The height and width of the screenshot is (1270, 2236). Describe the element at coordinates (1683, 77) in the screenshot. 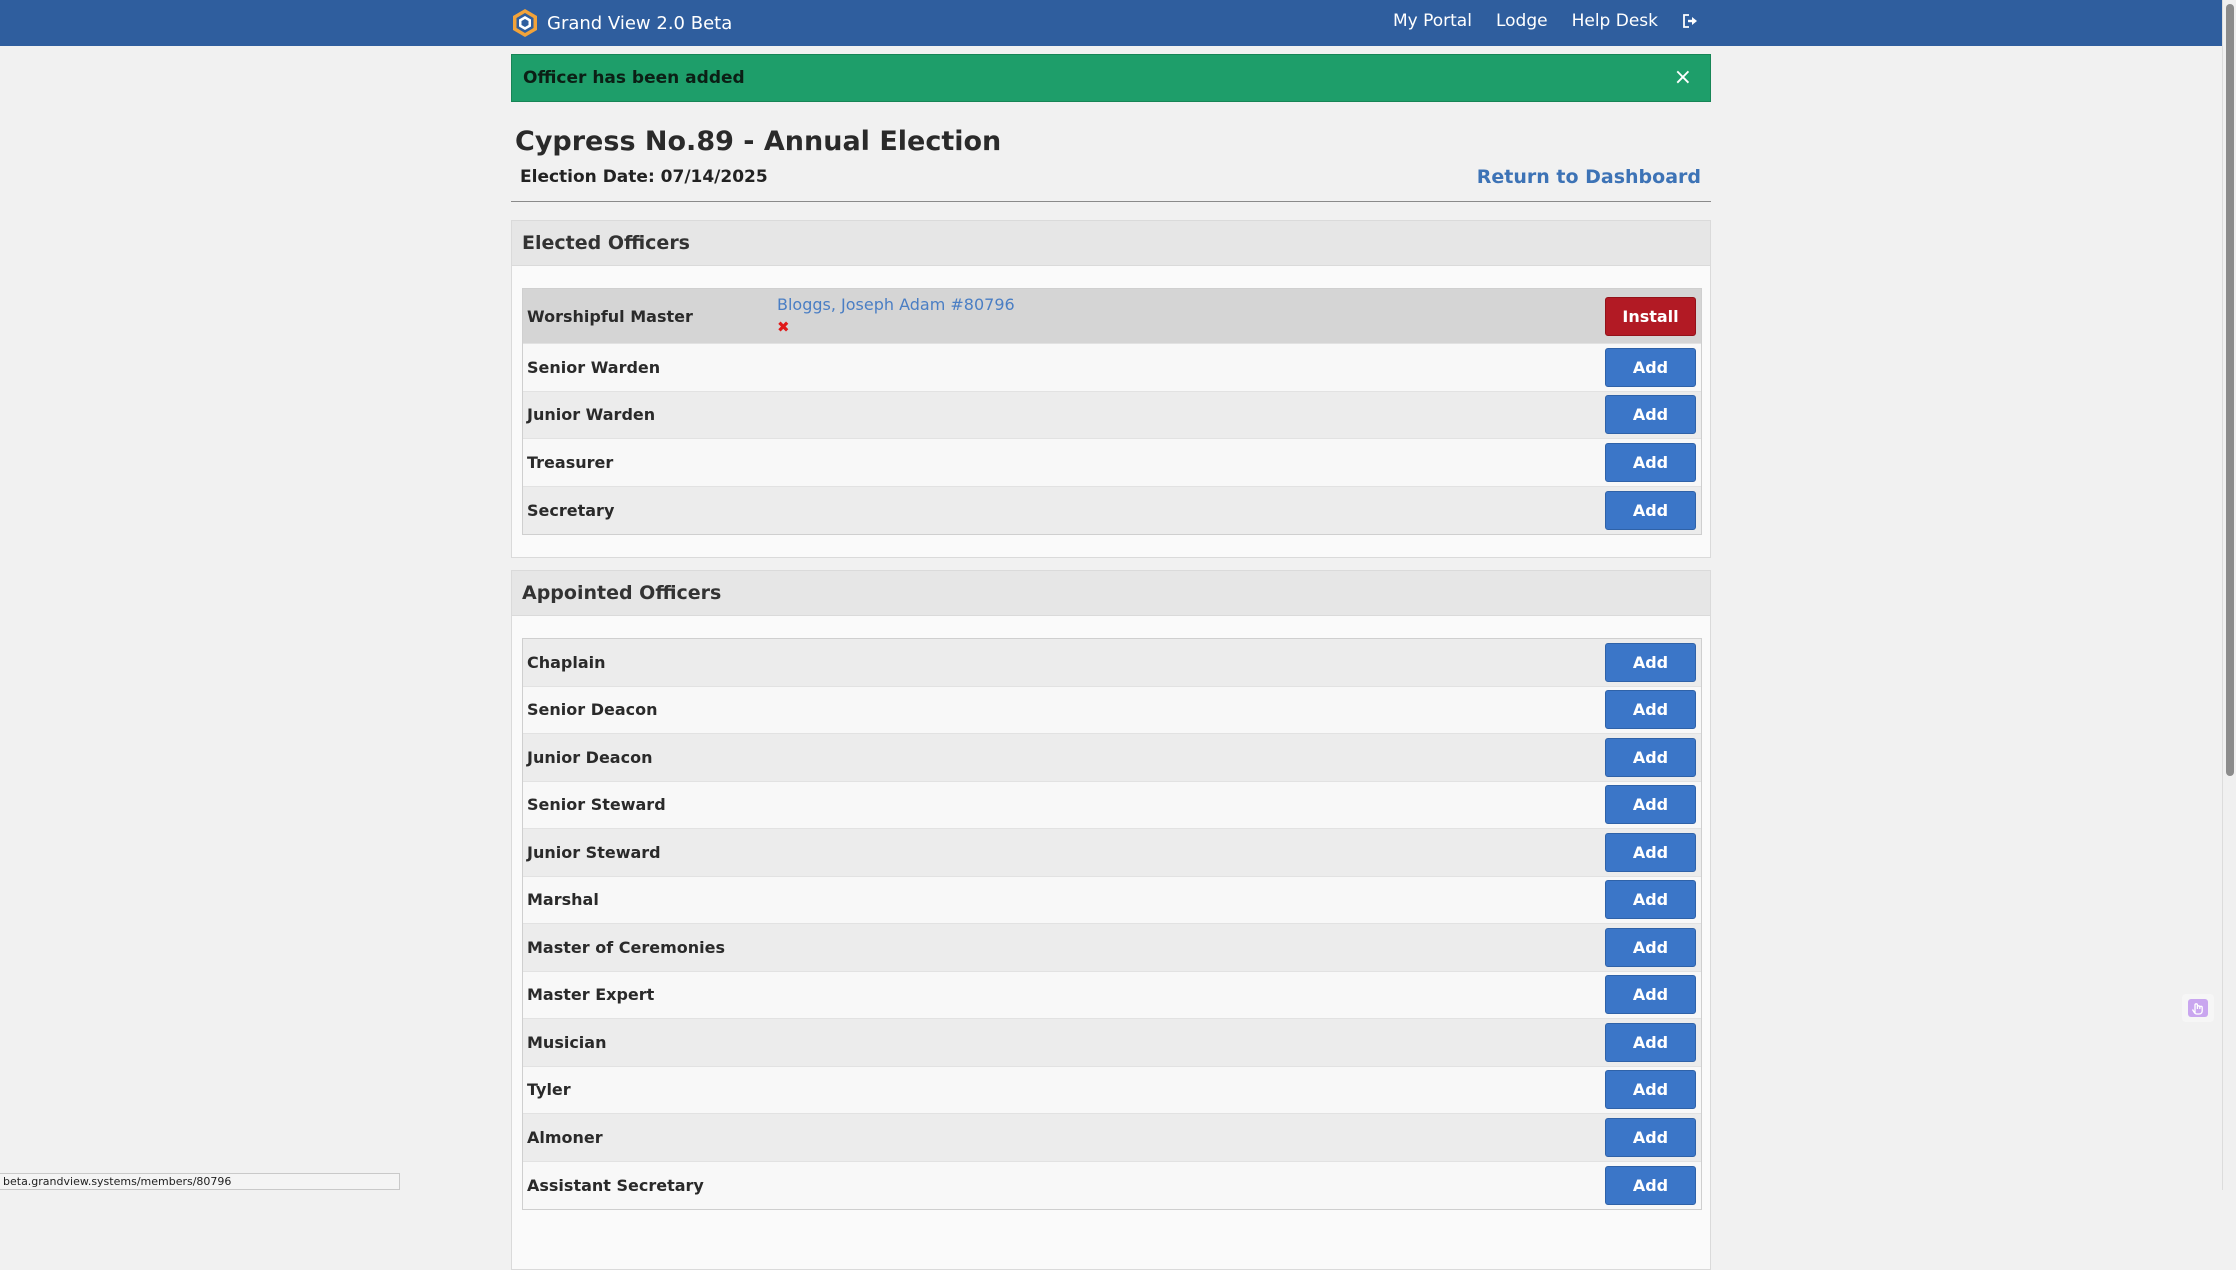

I see `close-icon: ×` at that location.